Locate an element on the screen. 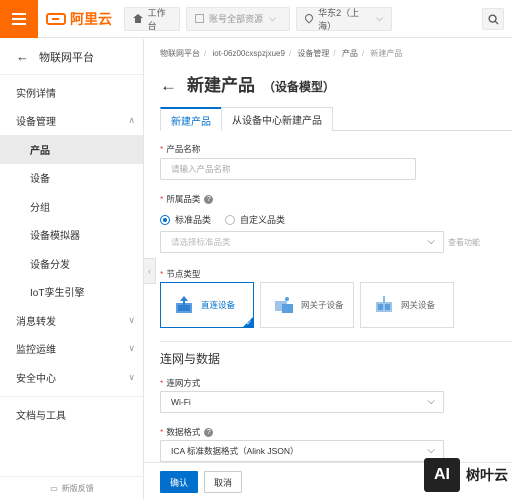 This screenshot has height=500, width=512. product-name-placeholder: 请输入产品名称 is located at coordinates (201, 169).